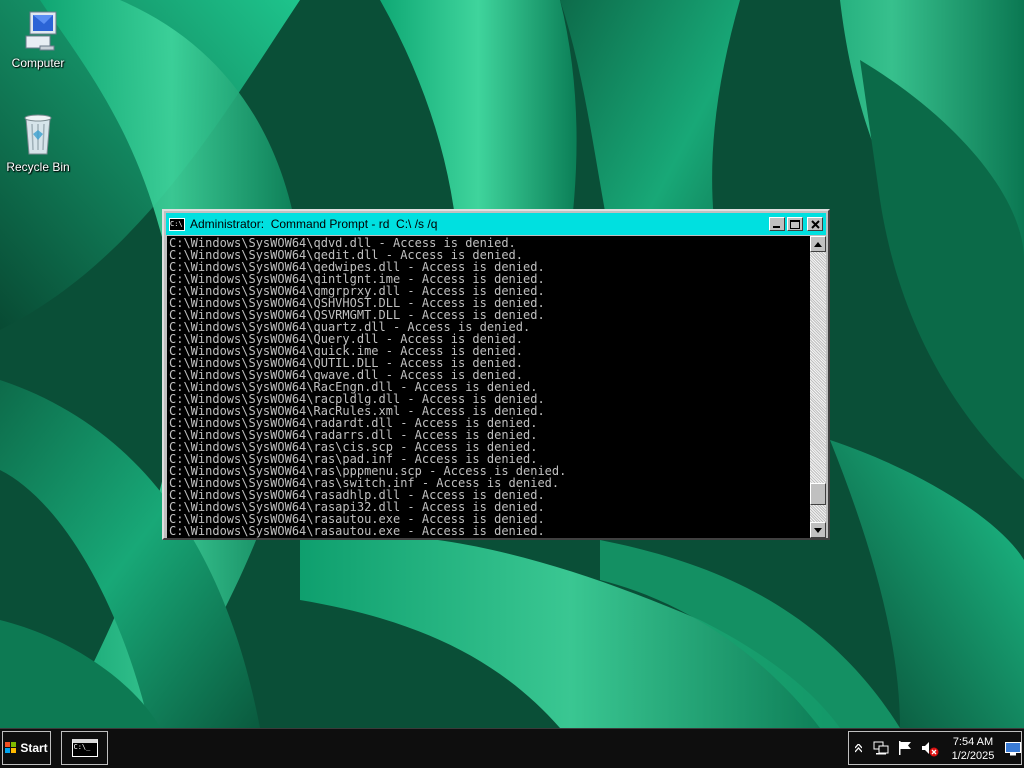 This screenshot has width=1024, height=768. What do you see at coordinates (38, 134) in the screenshot?
I see `recycle-bin-icon` at bounding box center [38, 134].